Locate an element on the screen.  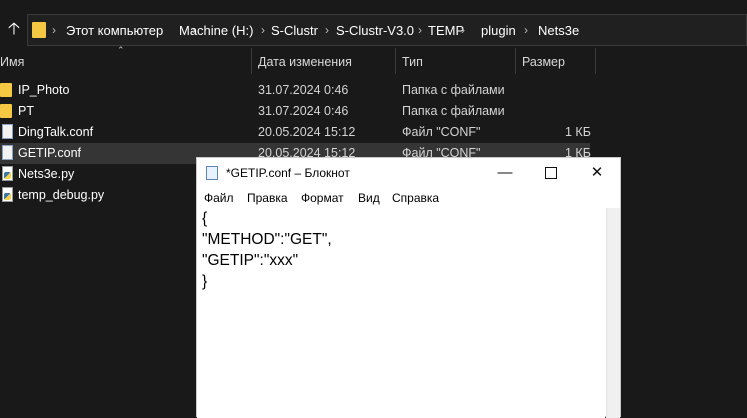
editor-line: { is located at coordinates (205, 218).